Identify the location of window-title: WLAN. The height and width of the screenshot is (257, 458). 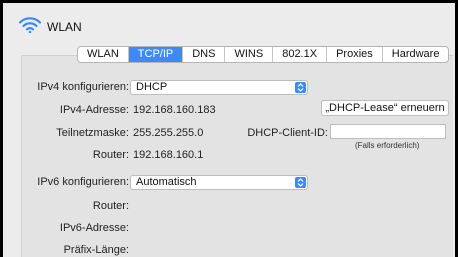
(64, 27).